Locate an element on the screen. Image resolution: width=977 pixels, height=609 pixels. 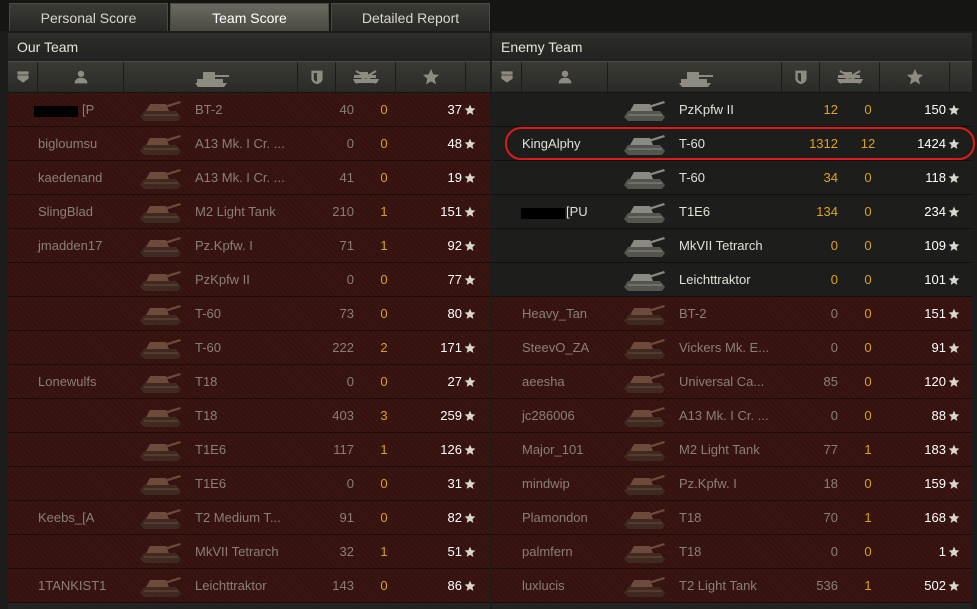
table-row: T-60 222 2 171 is located at coordinates (249, 348).